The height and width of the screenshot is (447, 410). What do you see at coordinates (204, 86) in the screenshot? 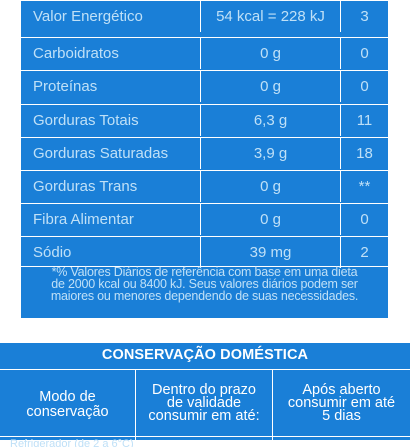
I see `table-row: Proteínas 0 g 0` at bounding box center [204, 86].